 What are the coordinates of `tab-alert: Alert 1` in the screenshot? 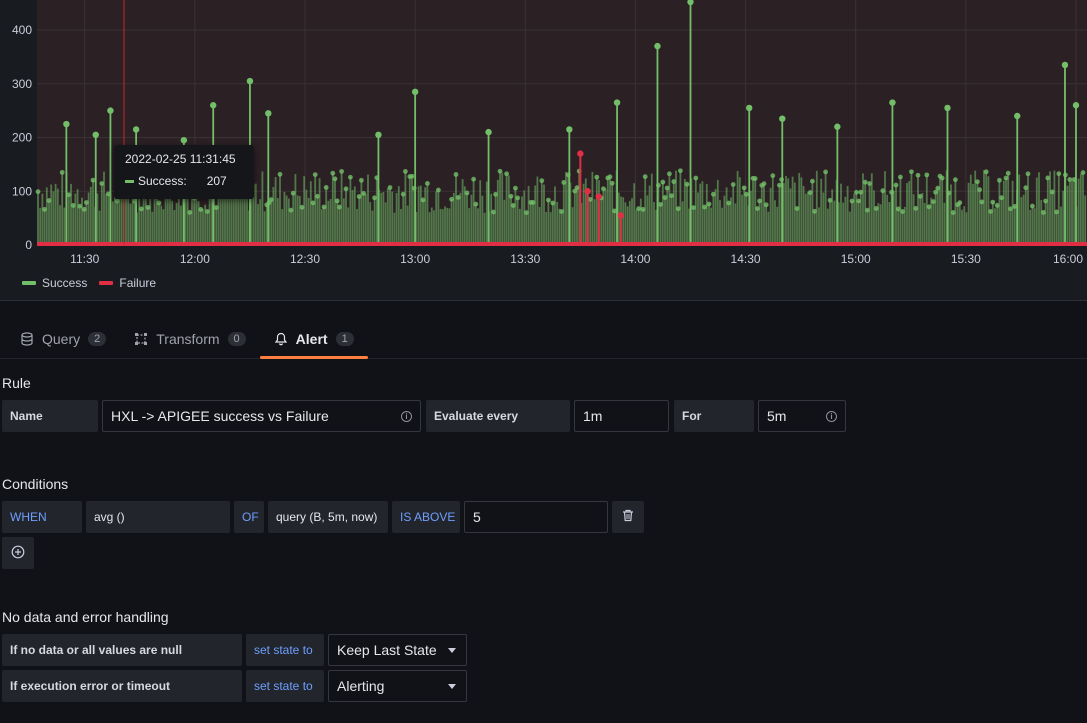 It's located at (313, 340).